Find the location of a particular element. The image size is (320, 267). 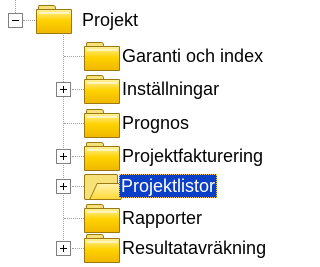

tree-item-projektfakturering: Projektfakturering is located at coordinates (192, 156).